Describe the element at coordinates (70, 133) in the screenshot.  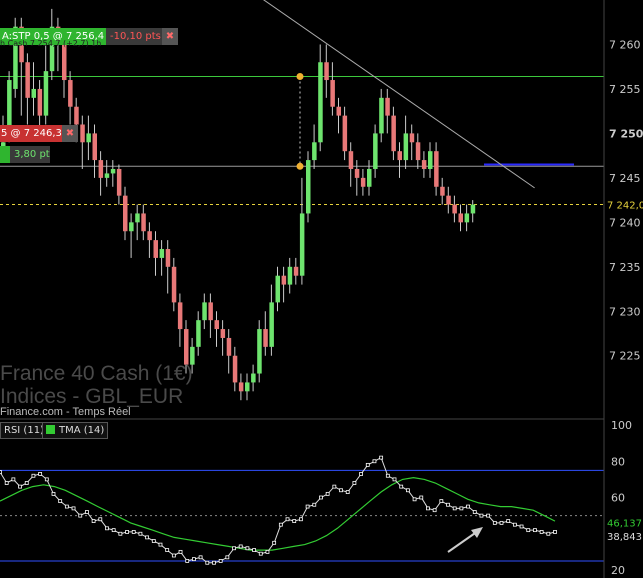
I see `close-position-icon: ✖` at that location.